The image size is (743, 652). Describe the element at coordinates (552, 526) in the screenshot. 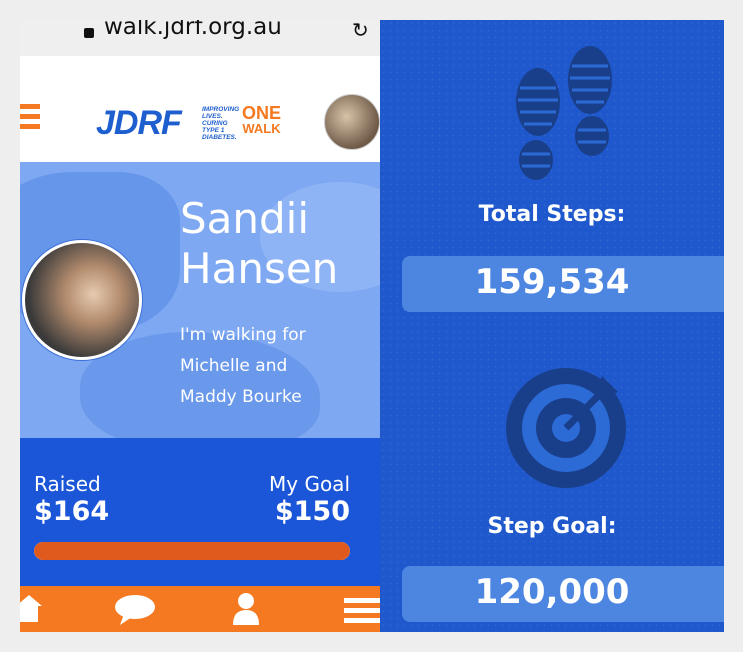

I see `step-goal-label: Step Goal:` at that location.